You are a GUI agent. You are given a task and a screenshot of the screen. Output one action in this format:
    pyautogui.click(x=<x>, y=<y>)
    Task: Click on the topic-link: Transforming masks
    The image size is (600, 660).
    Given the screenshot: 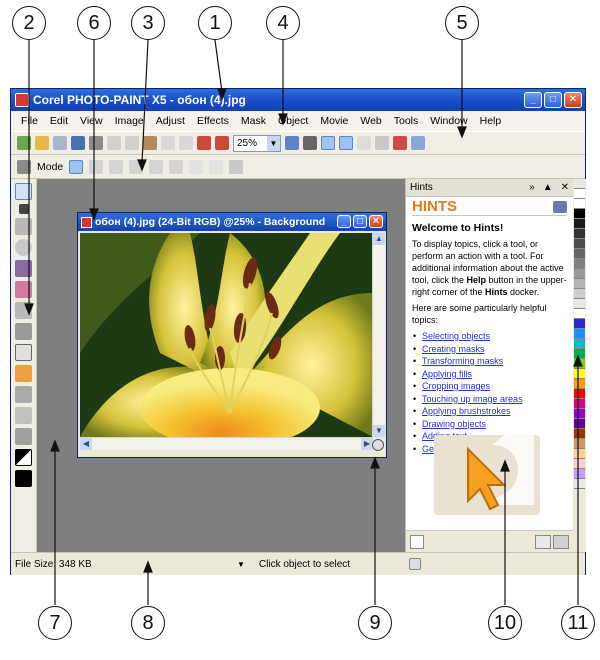 What is the action you would take?
    pyautogui.click(x=462, y=361)
    